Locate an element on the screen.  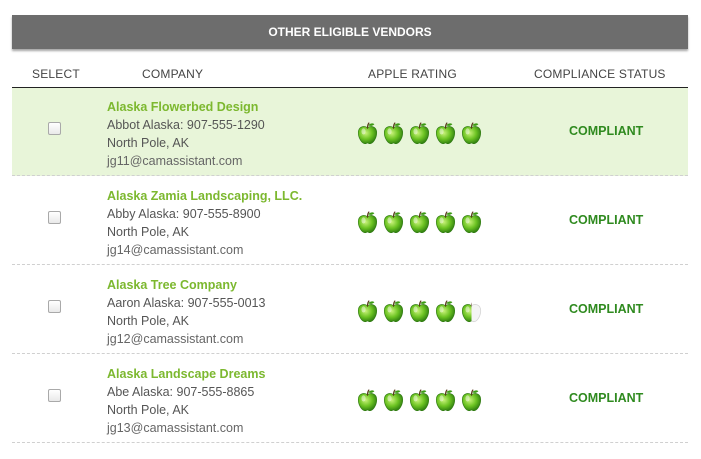
vendor-email: jg12@camassistant.com is located at coordinates (175, 339).